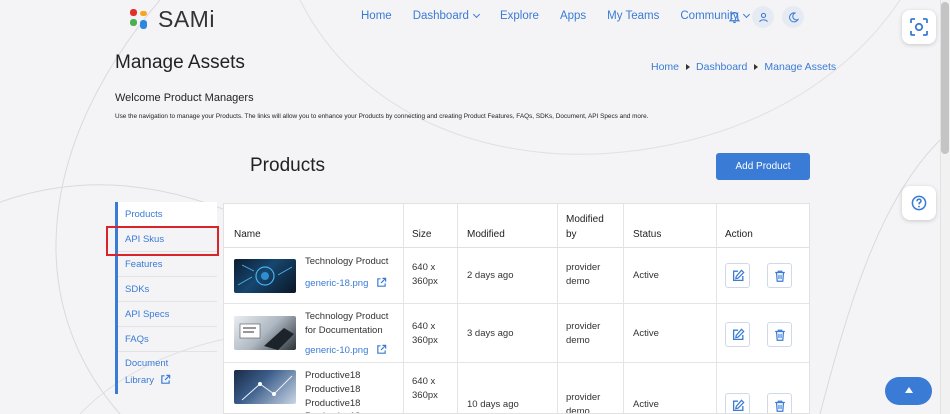 This screenshot has height=414, width=950. I want to click on product-modified: 2 days ago, so click(490, 275).